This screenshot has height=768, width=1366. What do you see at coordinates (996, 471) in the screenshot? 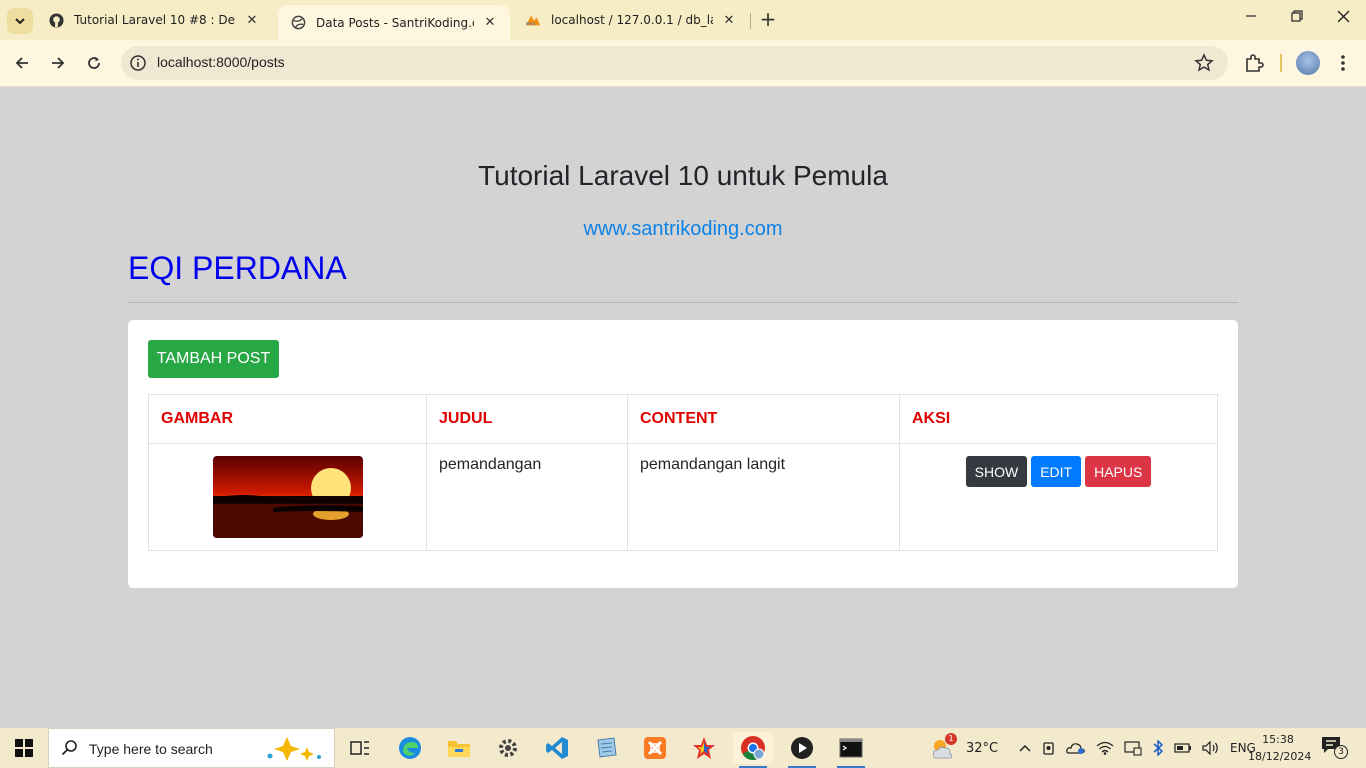
I see `show-button: SHOW` at bounding box center [996, 471].